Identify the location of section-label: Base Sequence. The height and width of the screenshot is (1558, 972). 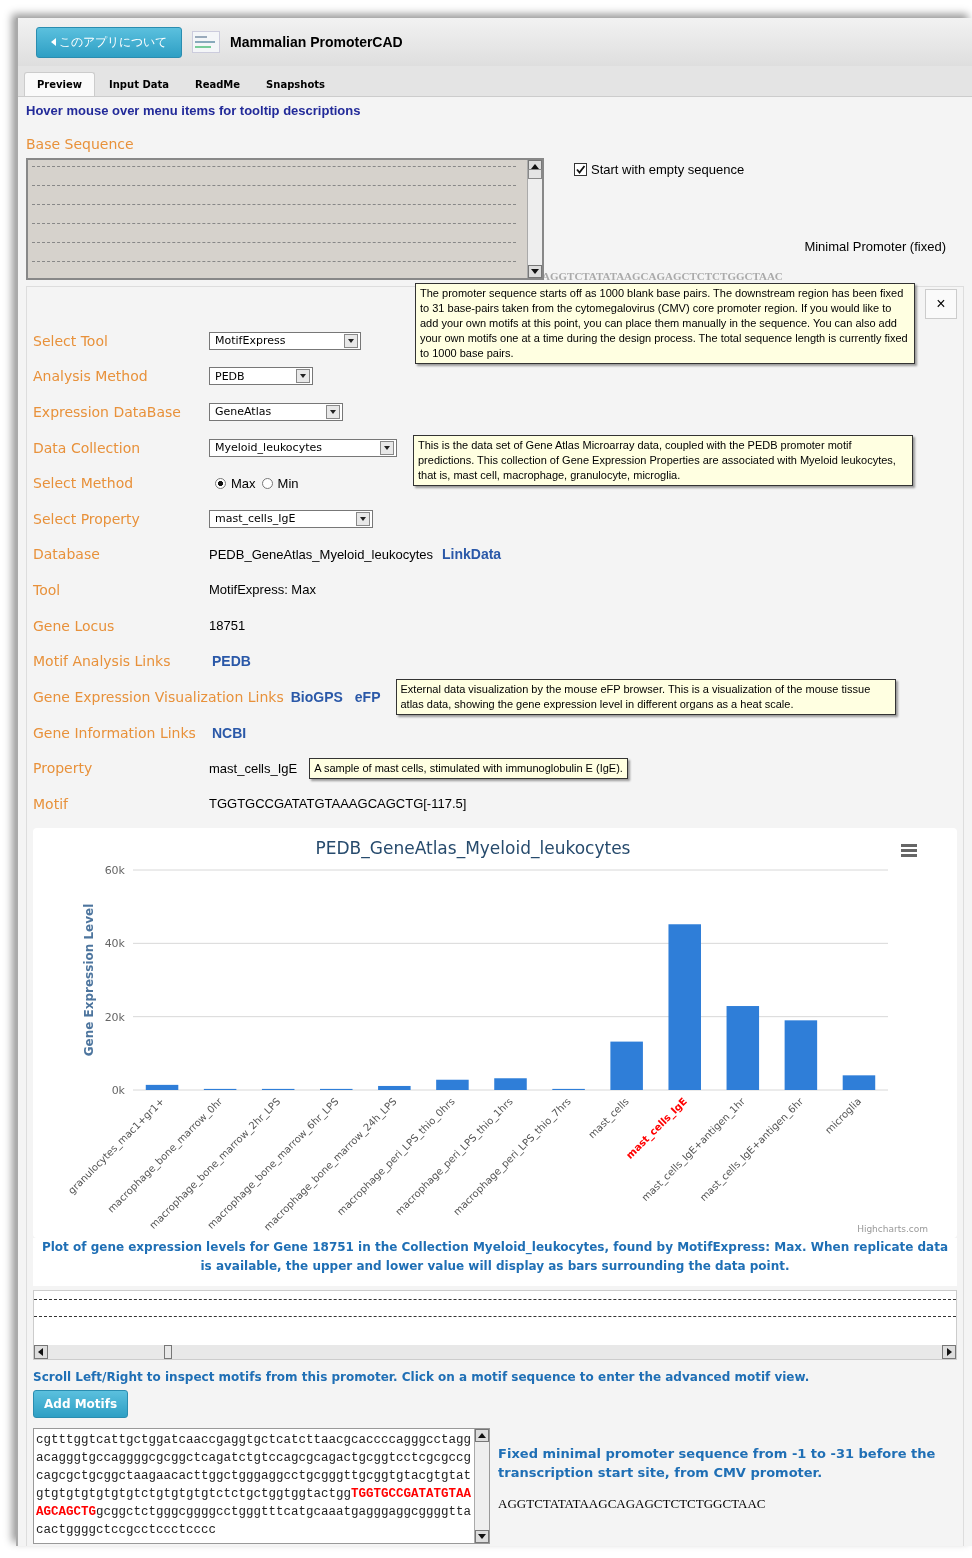
(80, 144).